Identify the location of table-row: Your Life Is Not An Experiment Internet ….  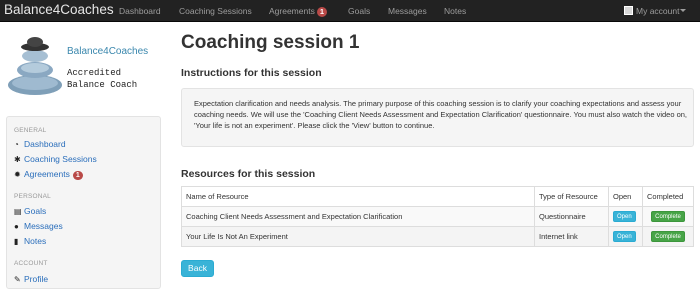
(437, 236).